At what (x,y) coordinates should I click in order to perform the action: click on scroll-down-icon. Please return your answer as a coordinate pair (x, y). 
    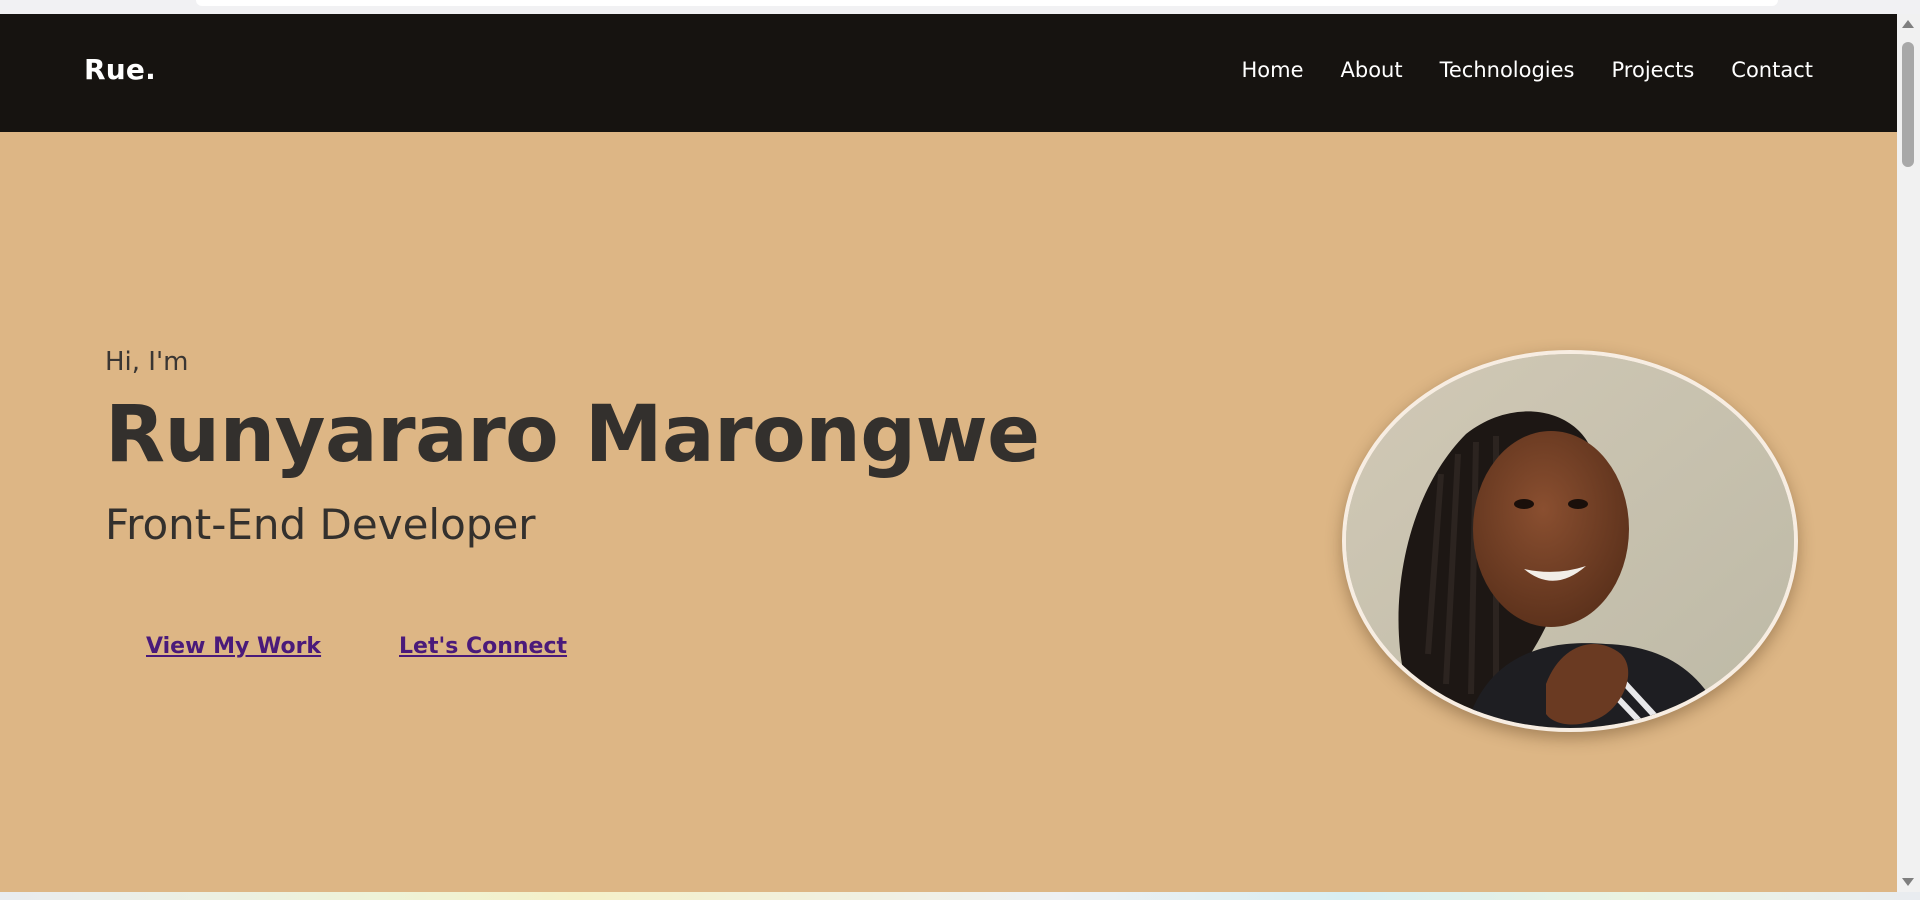
    Looking at the image, I should click on (1908, 882).